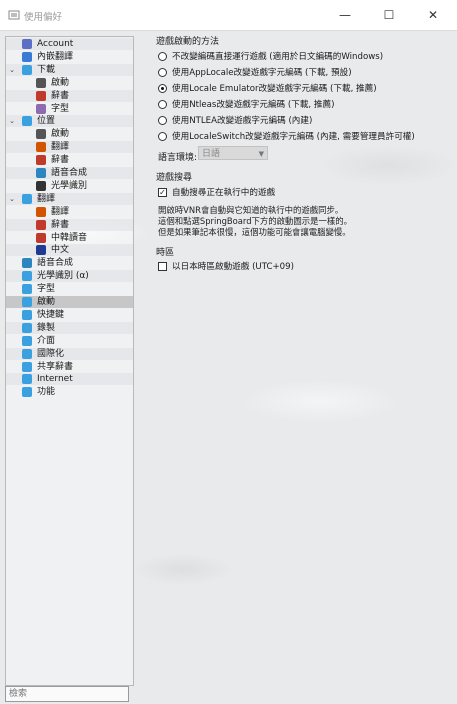 The width and height of the screenshot is (457, 704). I want to click on radio-label: 使用Ntleas改變遊戲字元編碼 (下載, 推薦), so click(253, 105).